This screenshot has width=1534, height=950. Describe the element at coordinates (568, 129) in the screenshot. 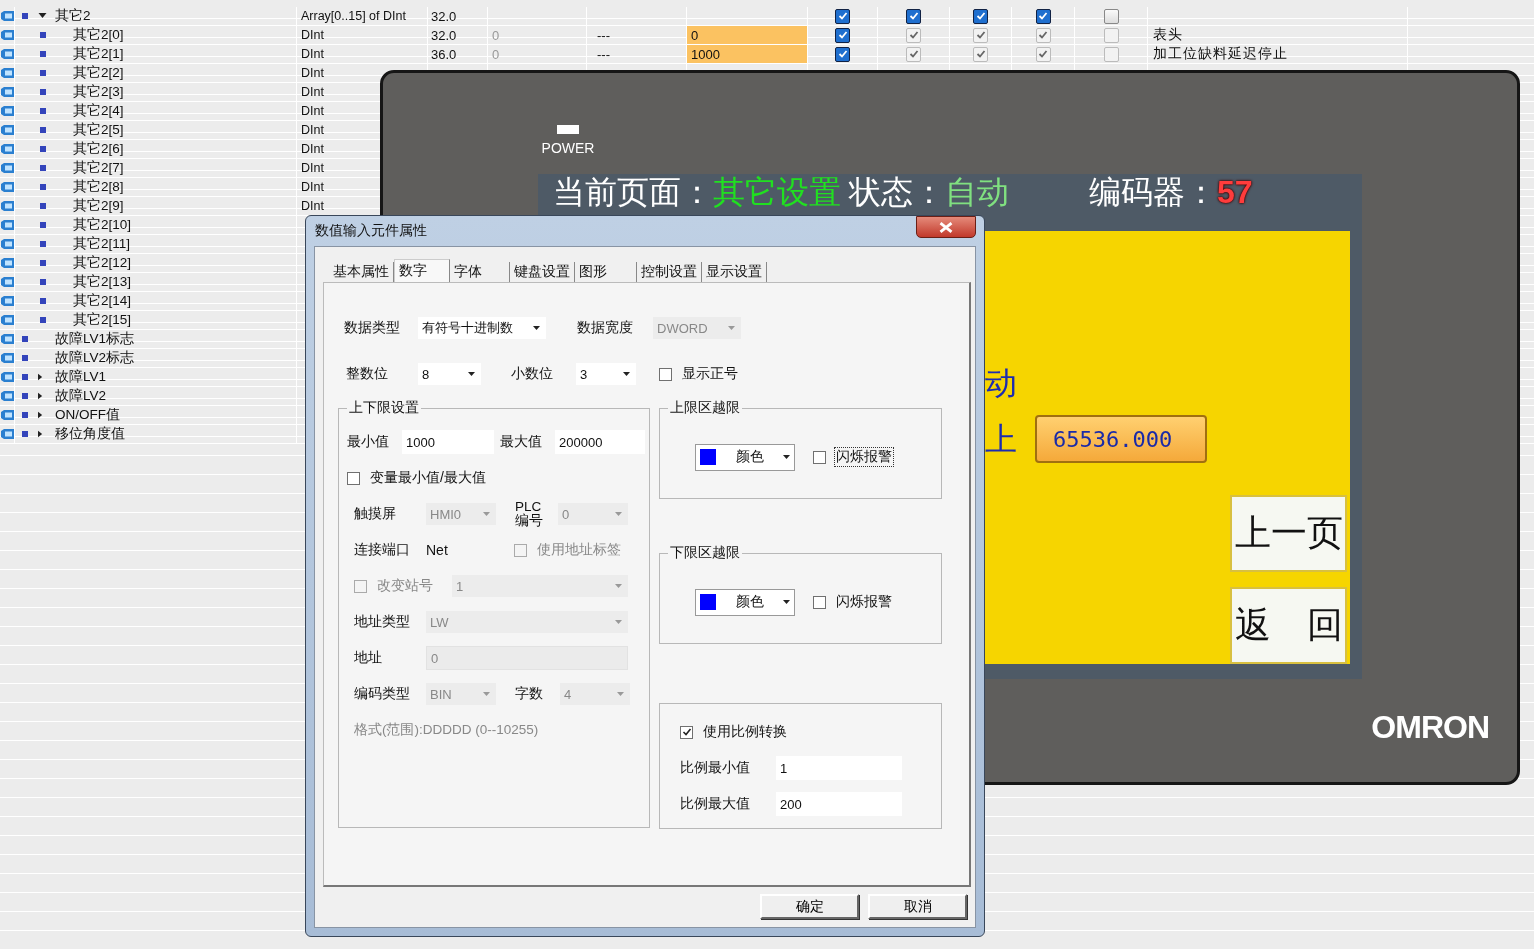

I see `power-led-icon` at that location.